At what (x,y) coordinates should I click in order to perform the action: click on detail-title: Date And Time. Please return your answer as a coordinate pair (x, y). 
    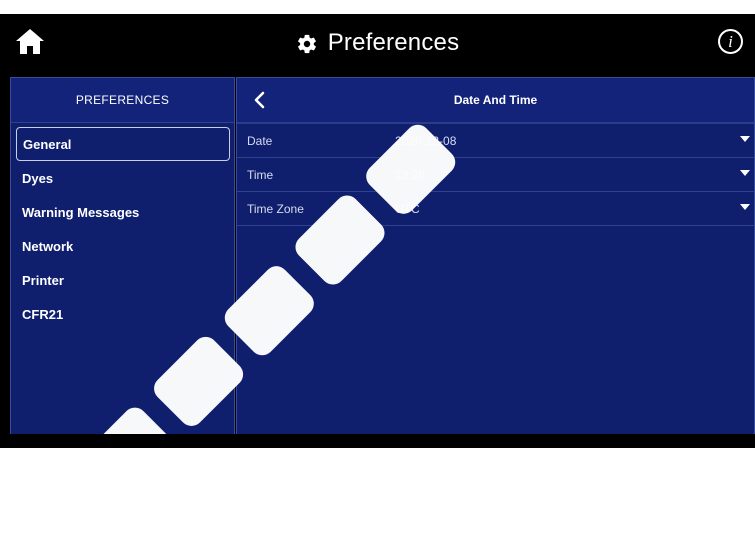
    Looking at the image, I should click on (495, 100).